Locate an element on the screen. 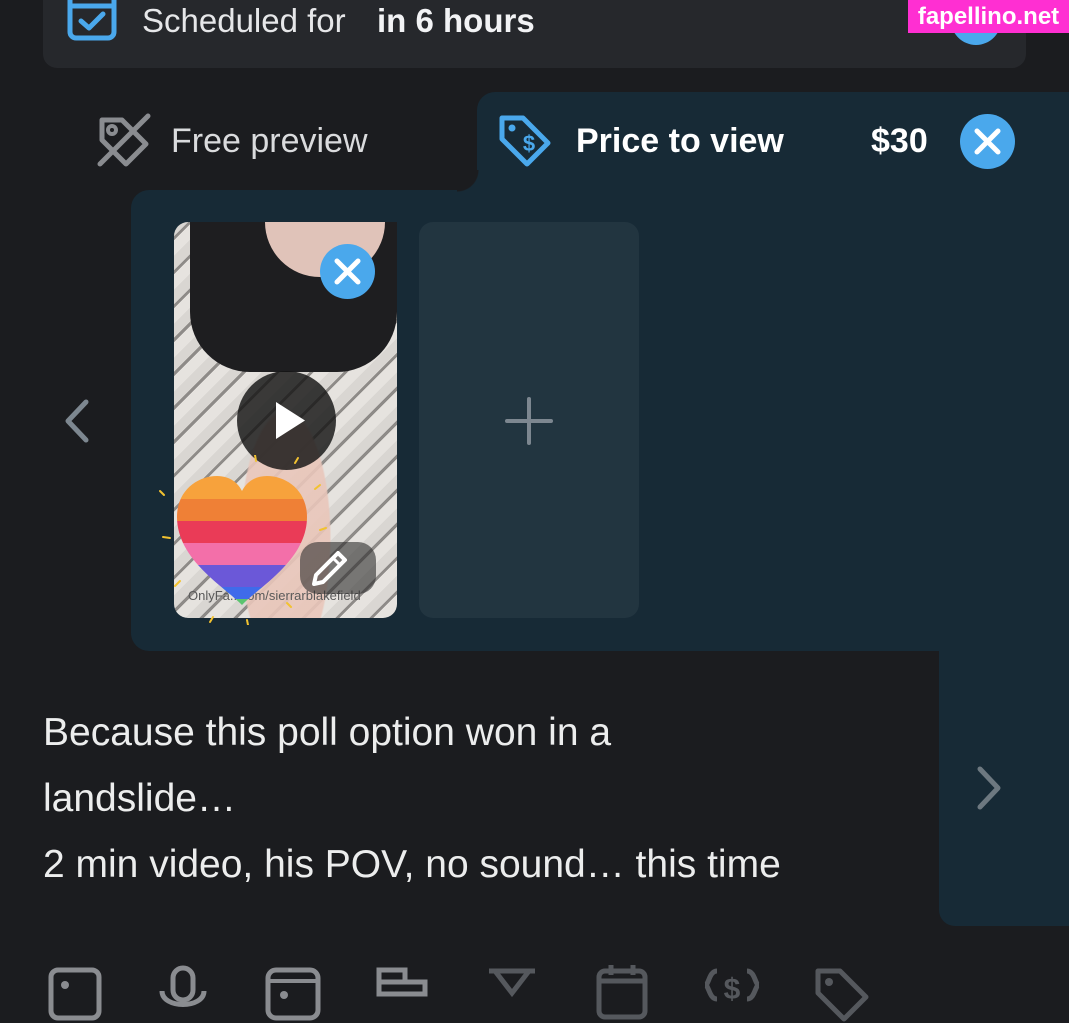  tag-dollar-icon: $ is located at coordinates (525, 141).